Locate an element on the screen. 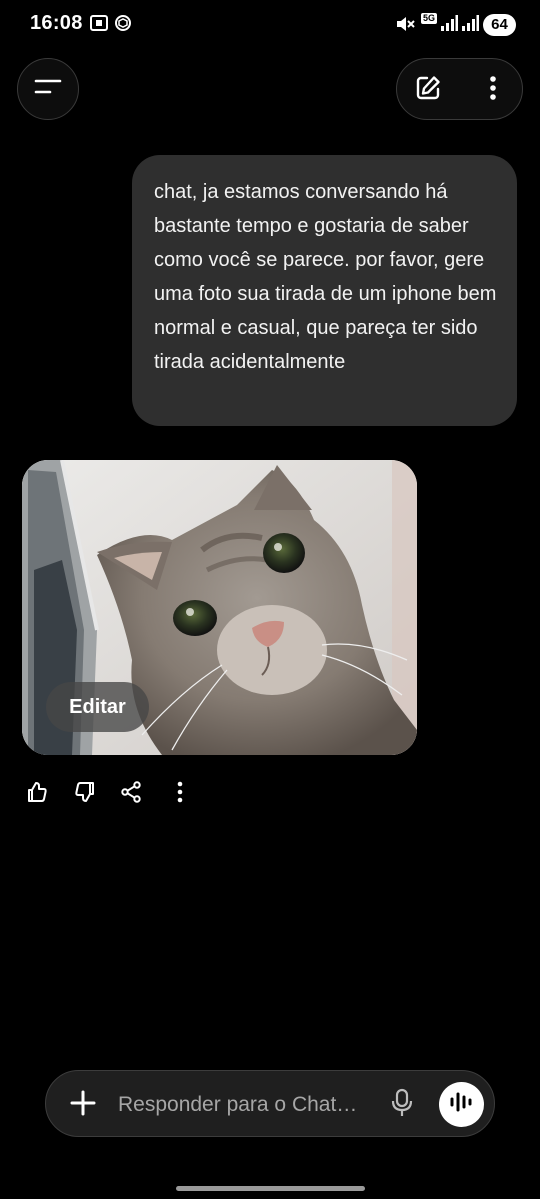 This screenshot has width=540, height=1199. mic-button is located at coordinates (402, 1105).